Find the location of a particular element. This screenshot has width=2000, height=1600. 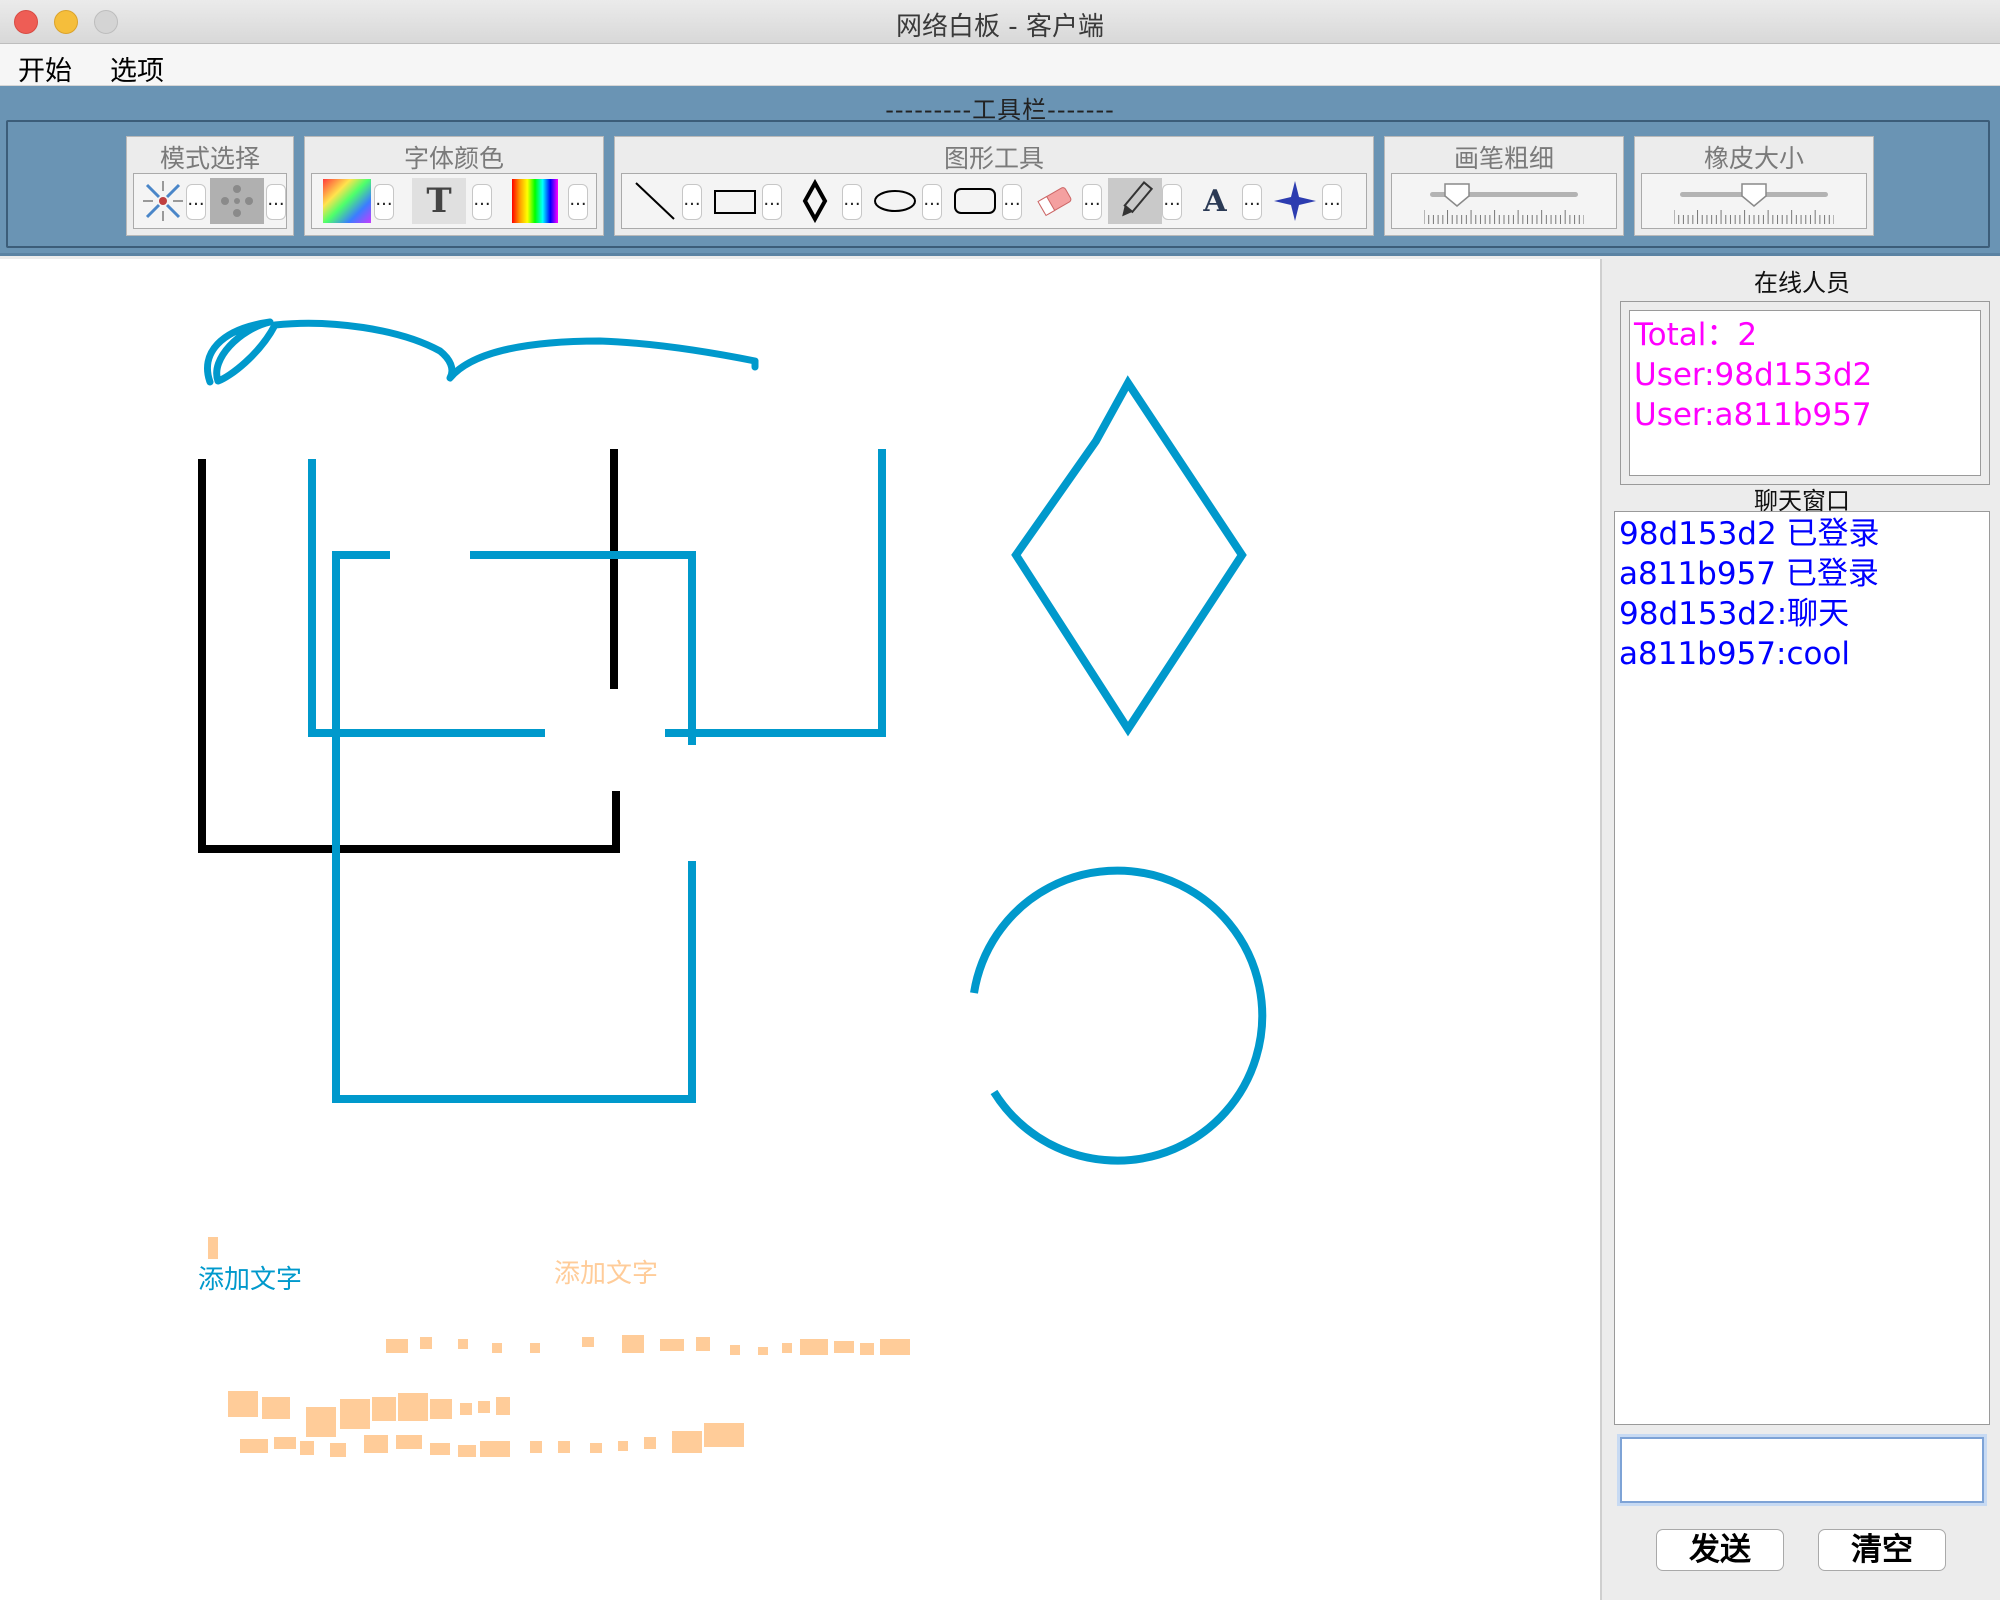

diamond-tool-button is located at coordinates (815, 201).